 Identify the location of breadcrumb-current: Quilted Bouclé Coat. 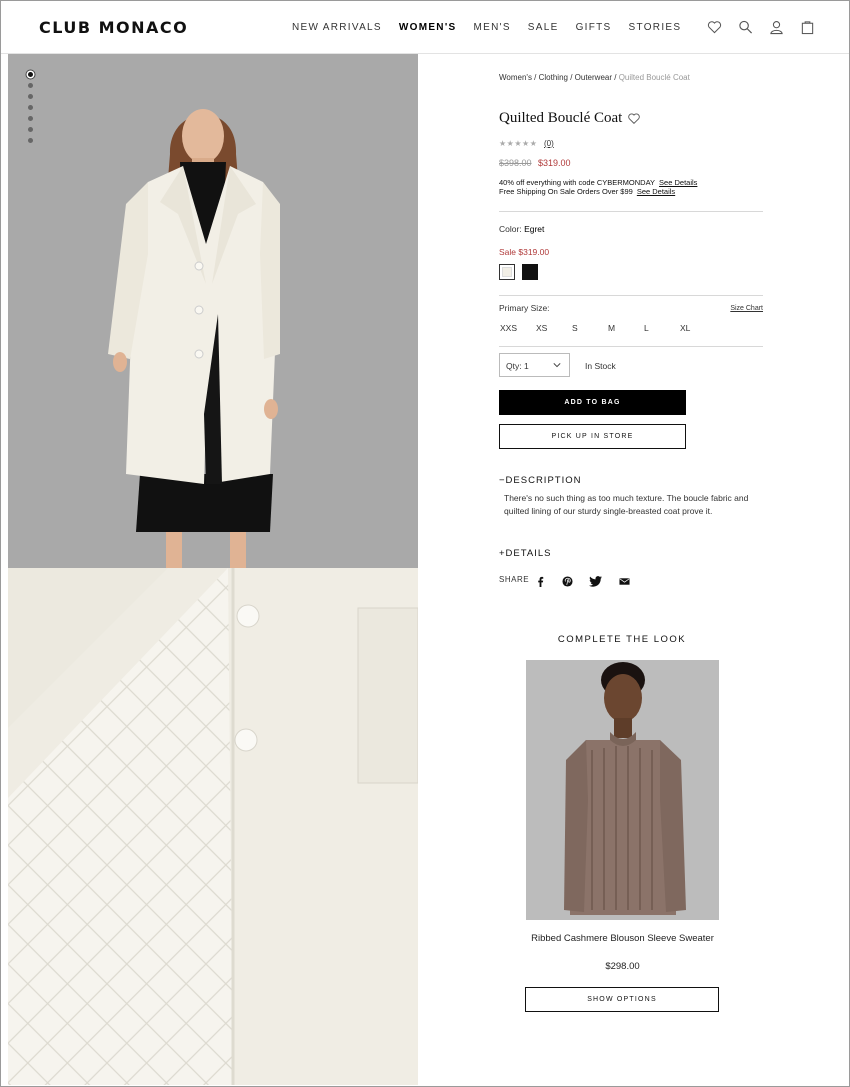
(654, 77).